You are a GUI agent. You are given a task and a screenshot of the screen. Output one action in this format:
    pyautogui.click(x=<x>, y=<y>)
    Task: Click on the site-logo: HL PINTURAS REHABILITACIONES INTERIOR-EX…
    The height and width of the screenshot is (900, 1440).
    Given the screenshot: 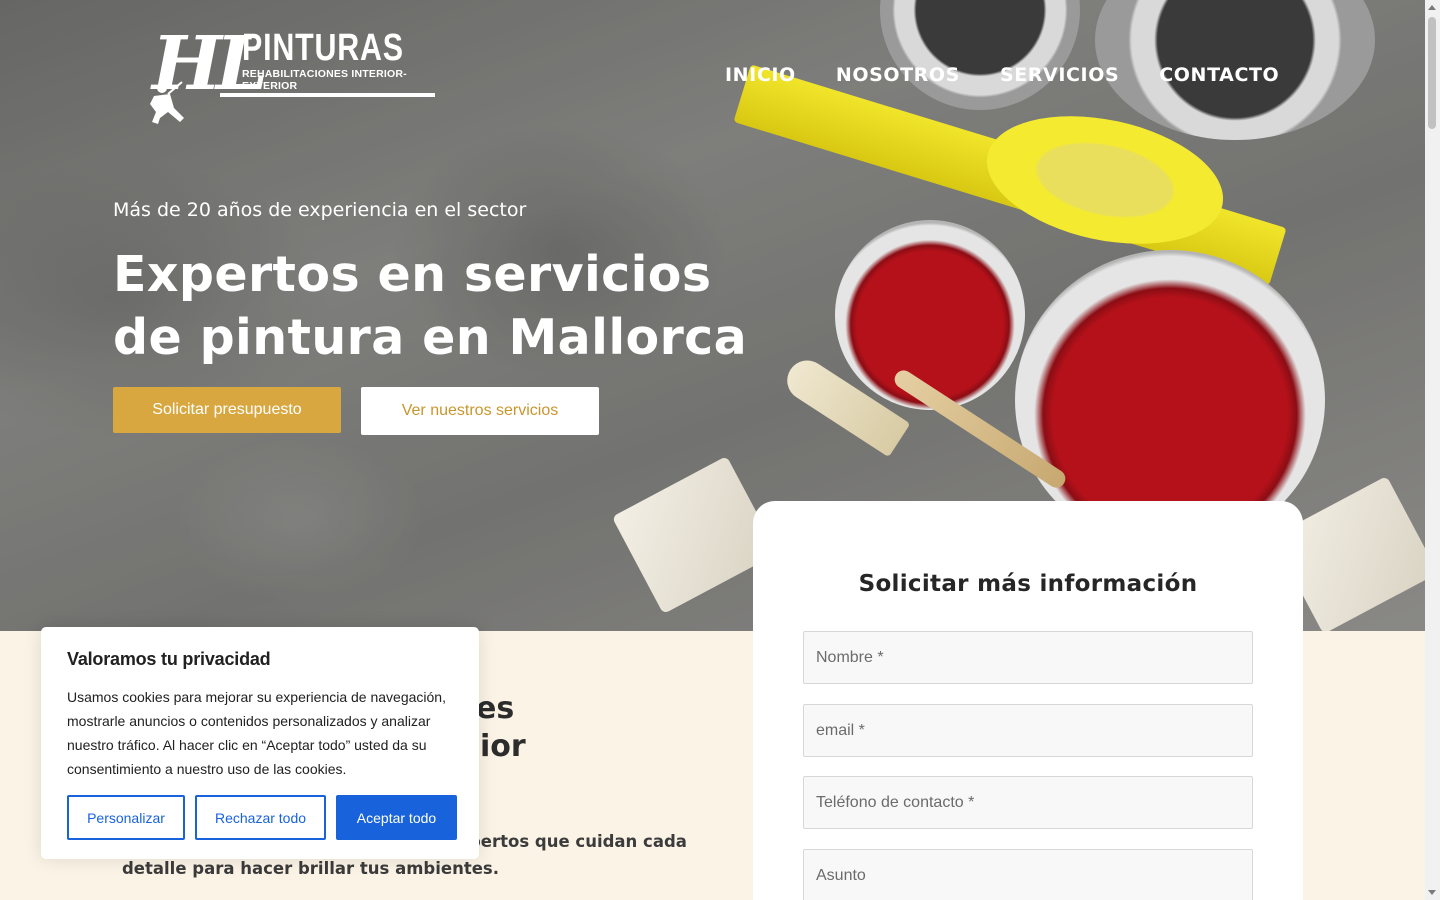 What is the action you would take?
    pyautogui.click(x=290, y=76)
    